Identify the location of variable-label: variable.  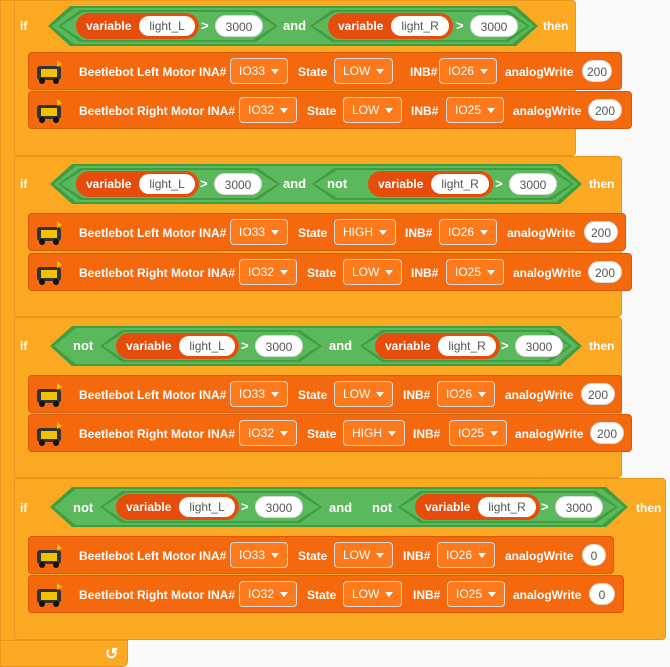
(149, 507).